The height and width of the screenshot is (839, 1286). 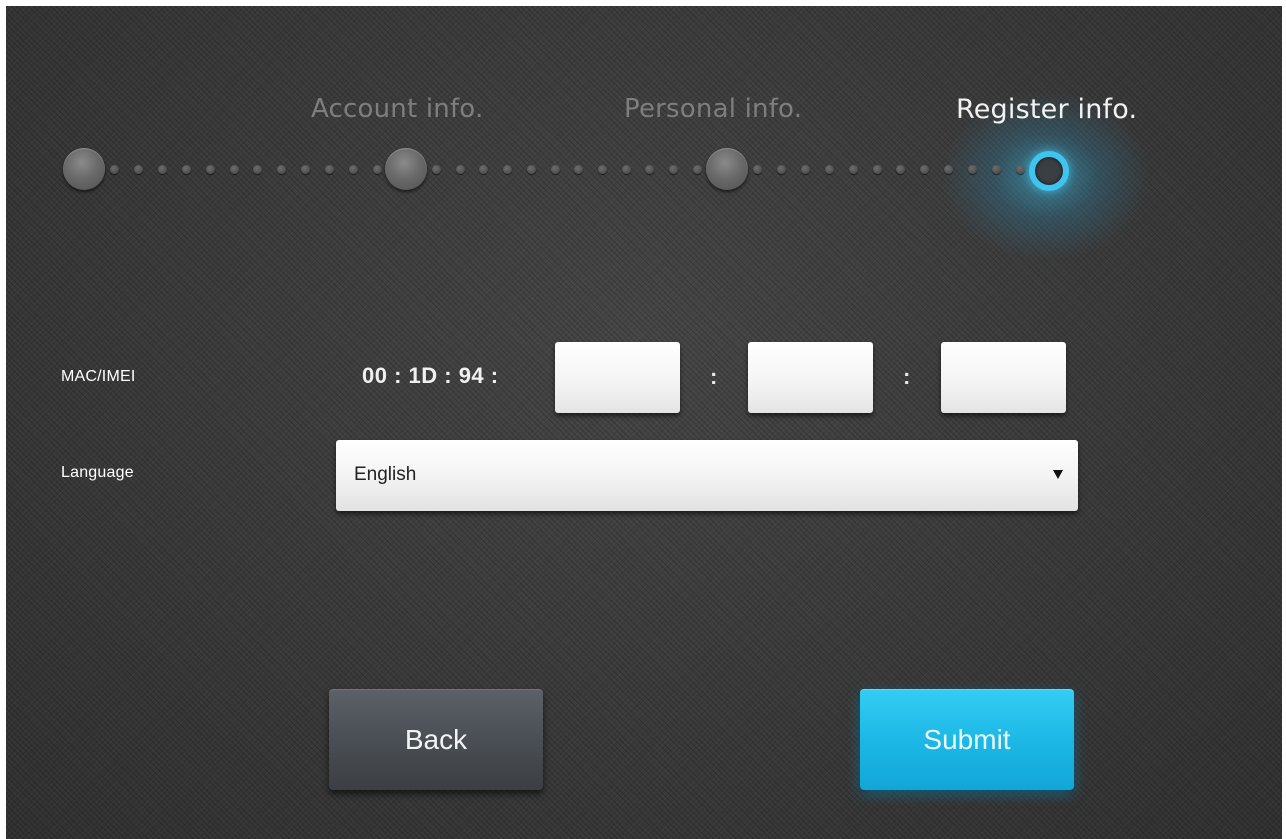 I want to click on step-node-register-active, so click(x=1049, y=171).